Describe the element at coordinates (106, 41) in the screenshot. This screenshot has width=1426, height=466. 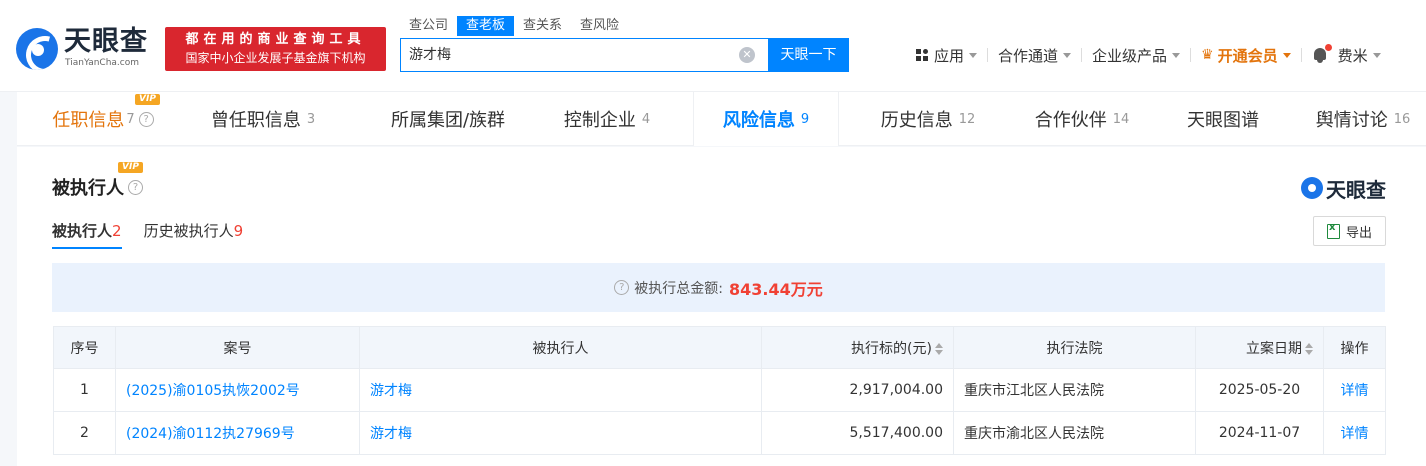
I see `logo-text: 天眼查` at that location.